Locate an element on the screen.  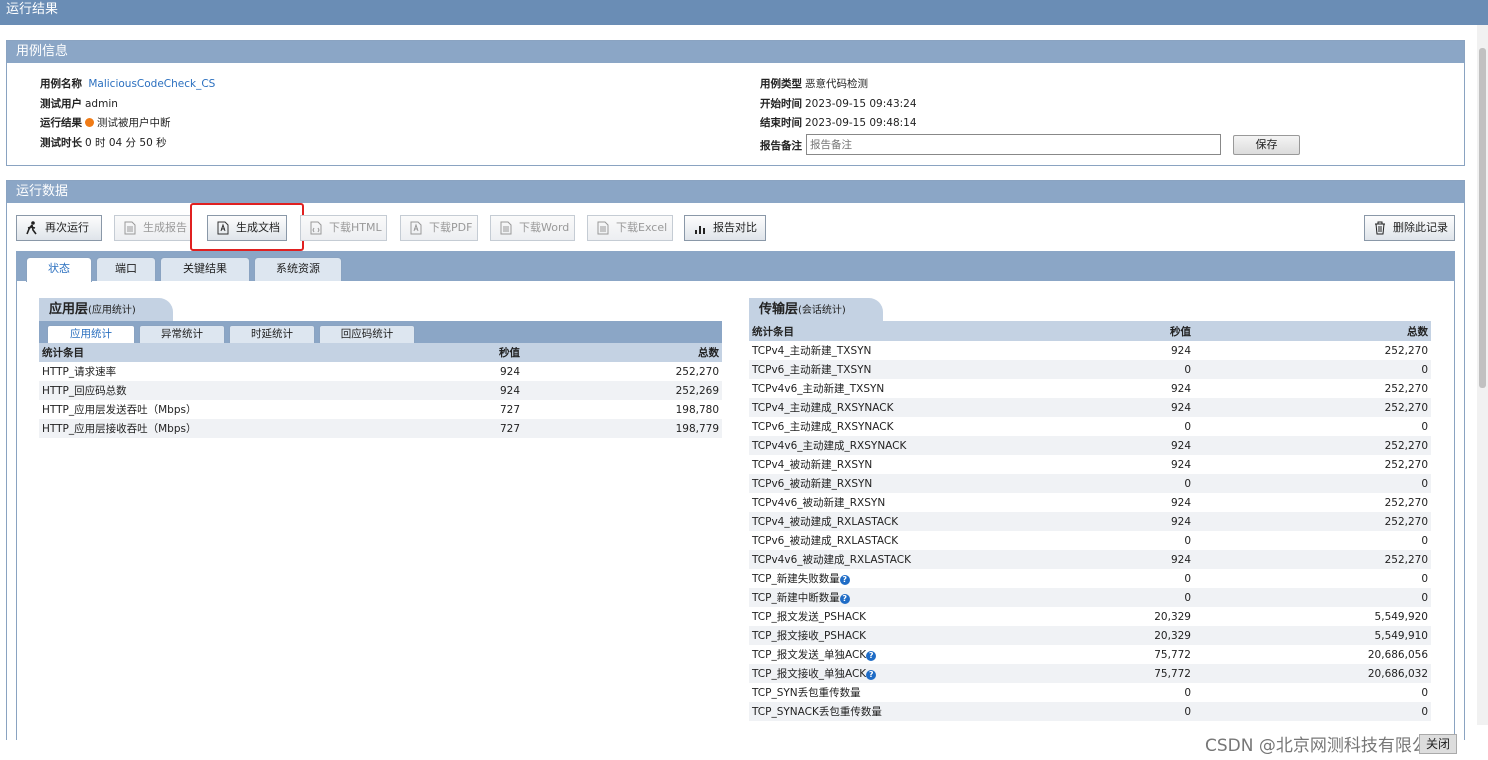
download-word-button: 下载Word is located at coordinates (532, 228).